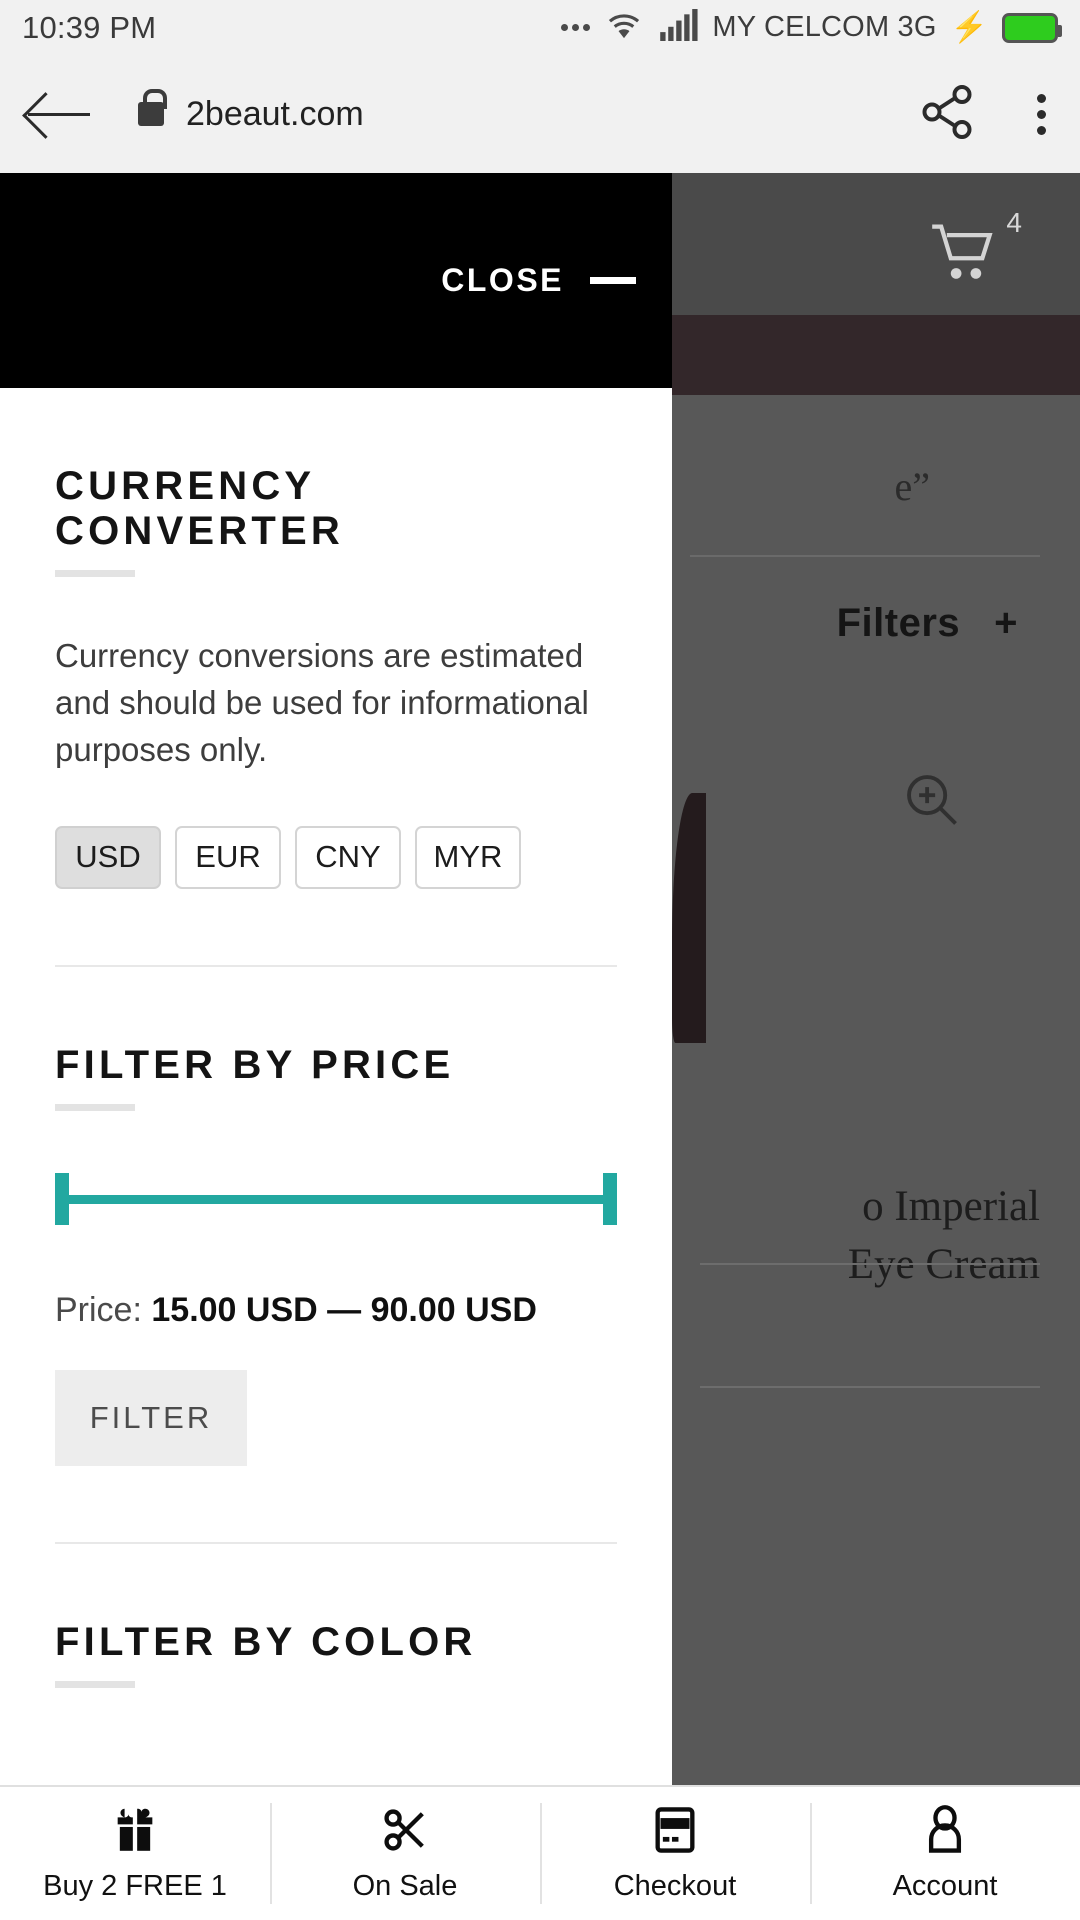  What do you see at coordinates (275, 114) in the screenshot?
I see `url-text: 2beaut.com` at bounding box center [275, 114].